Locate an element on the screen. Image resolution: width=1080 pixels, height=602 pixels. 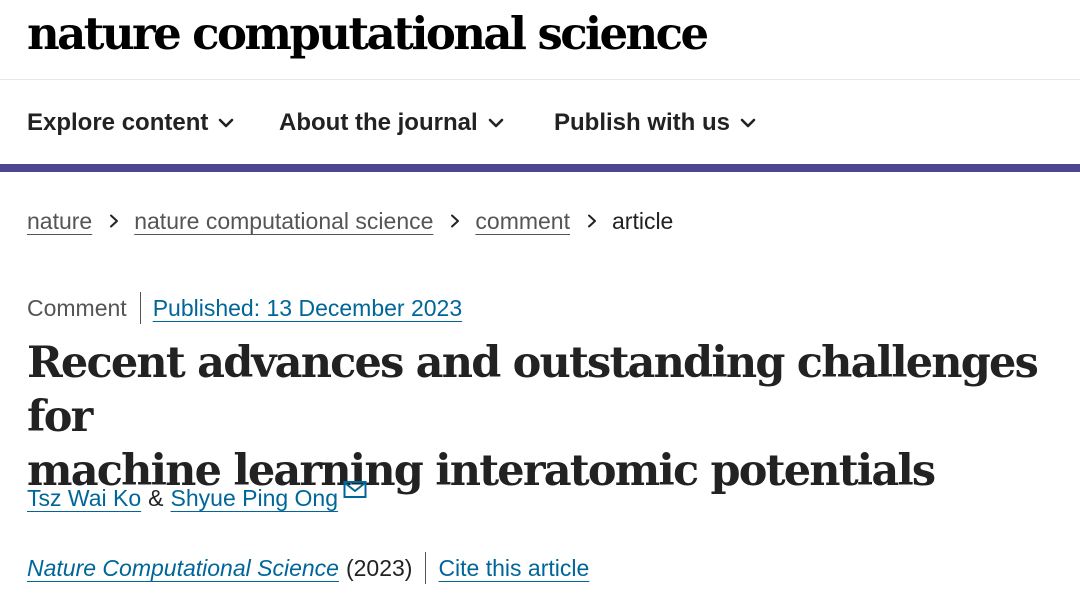
author-link: Tsz Wai Ko is located at coordinates (84, 498).